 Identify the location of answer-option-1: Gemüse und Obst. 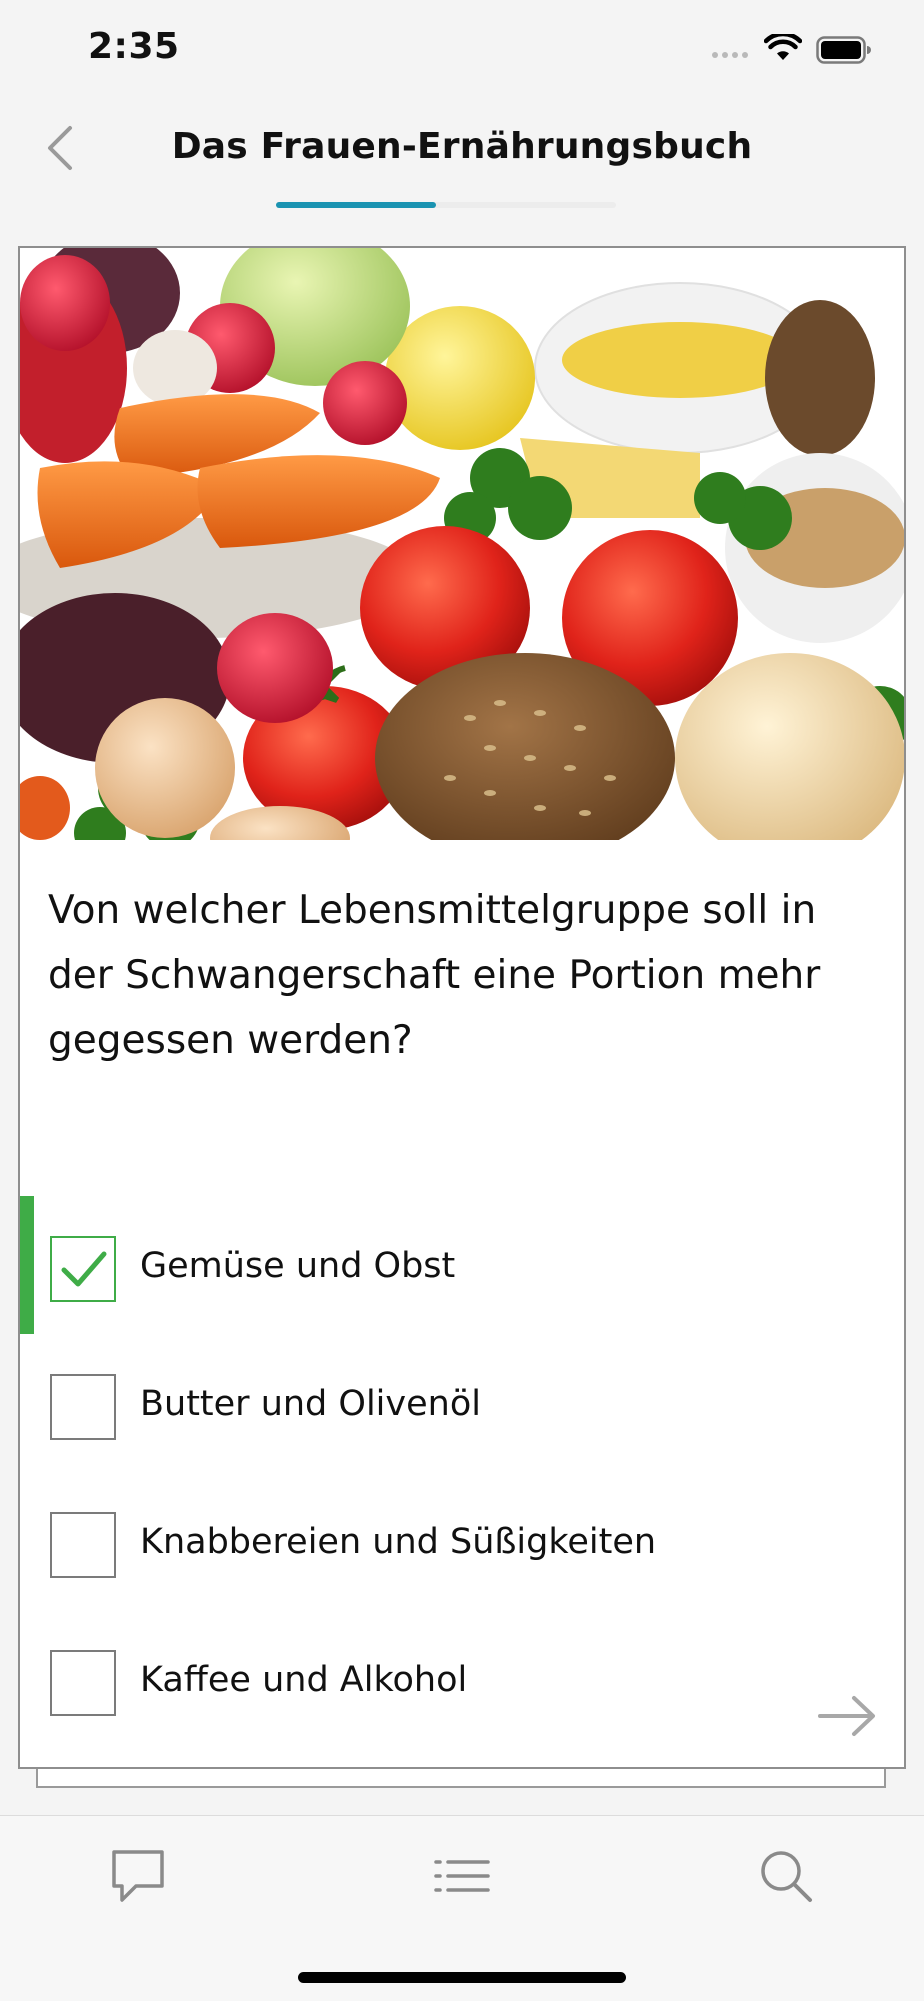
(462, 1265).